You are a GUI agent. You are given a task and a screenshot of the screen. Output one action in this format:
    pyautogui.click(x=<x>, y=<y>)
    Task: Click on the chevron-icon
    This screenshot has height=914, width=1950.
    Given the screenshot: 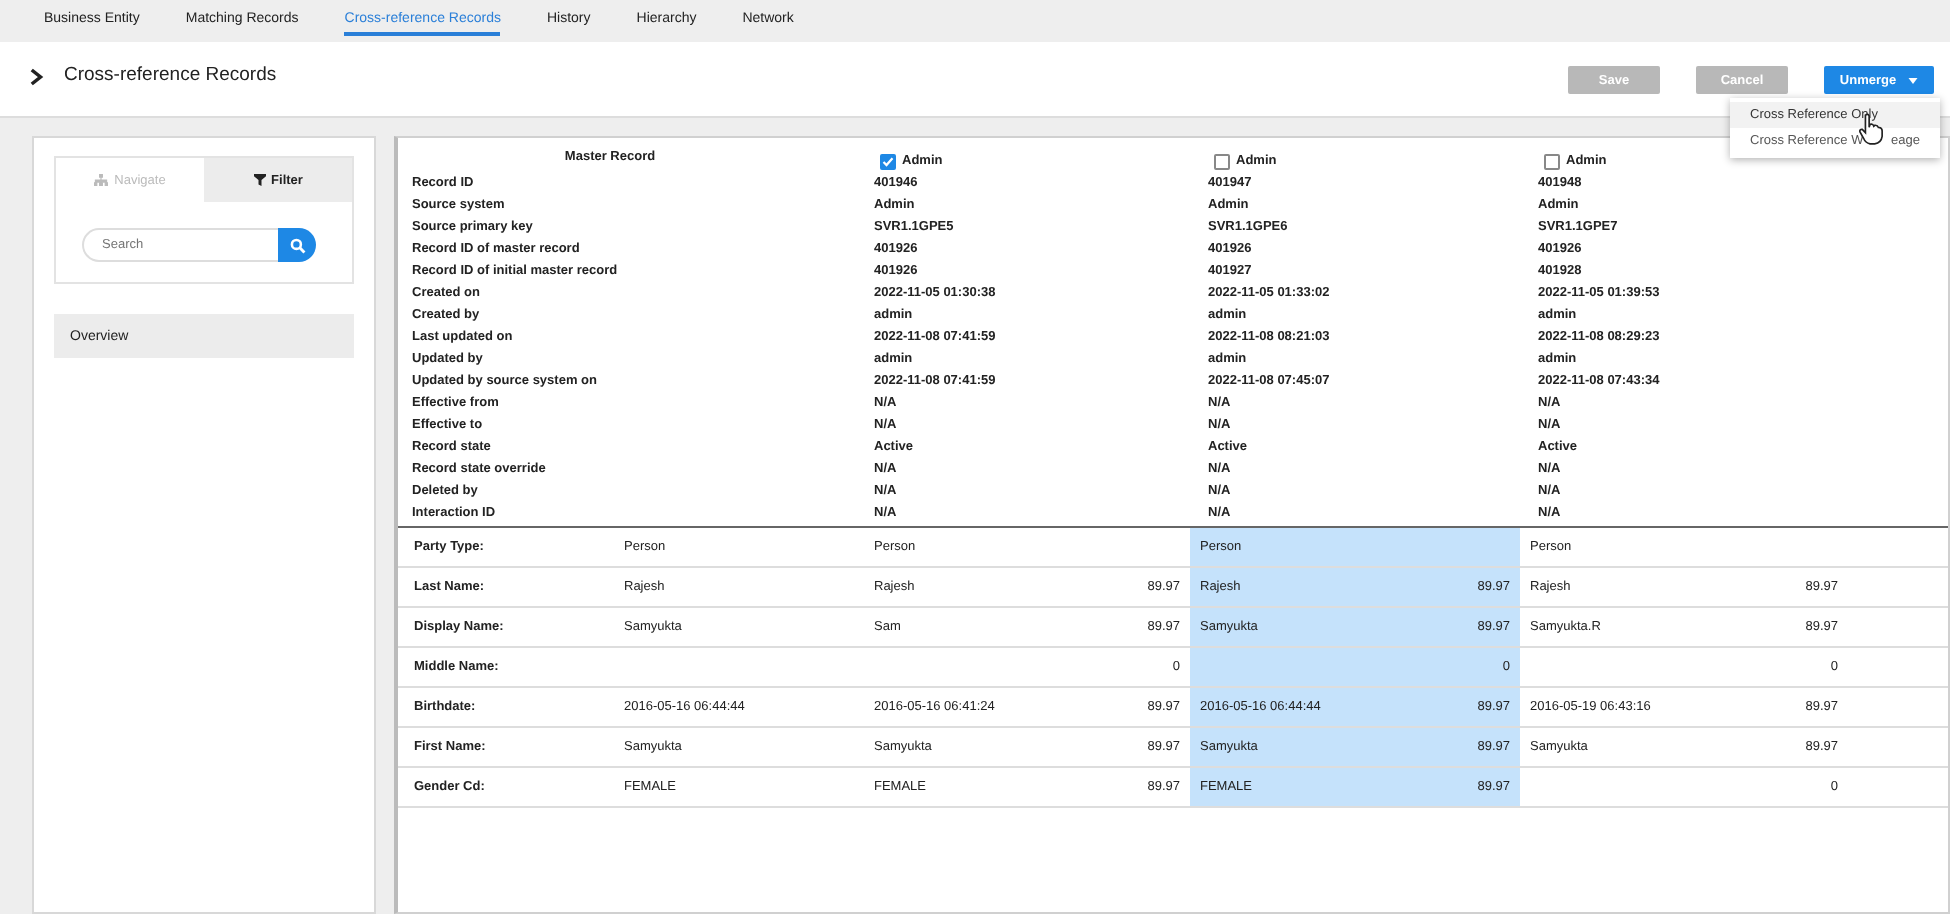 What is the action you would take?
    pyautogui.click(x=37, y=77)
    